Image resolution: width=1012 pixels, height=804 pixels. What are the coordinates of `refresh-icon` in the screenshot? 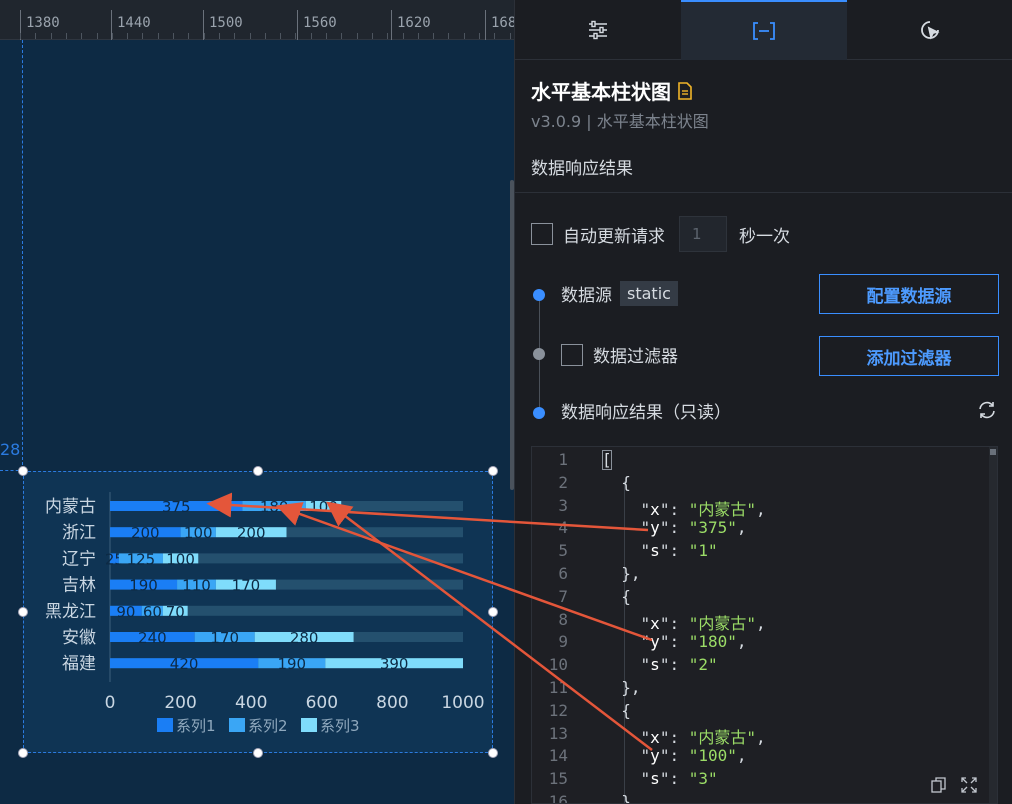 It's located at (987, 412).